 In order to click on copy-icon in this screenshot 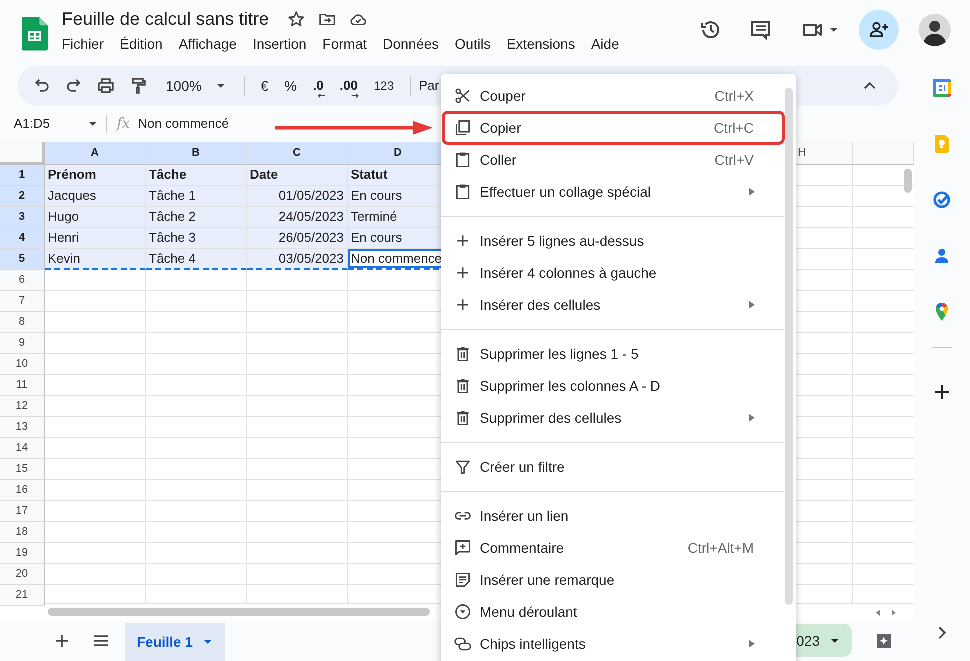, I will do `click(463, 128)`.